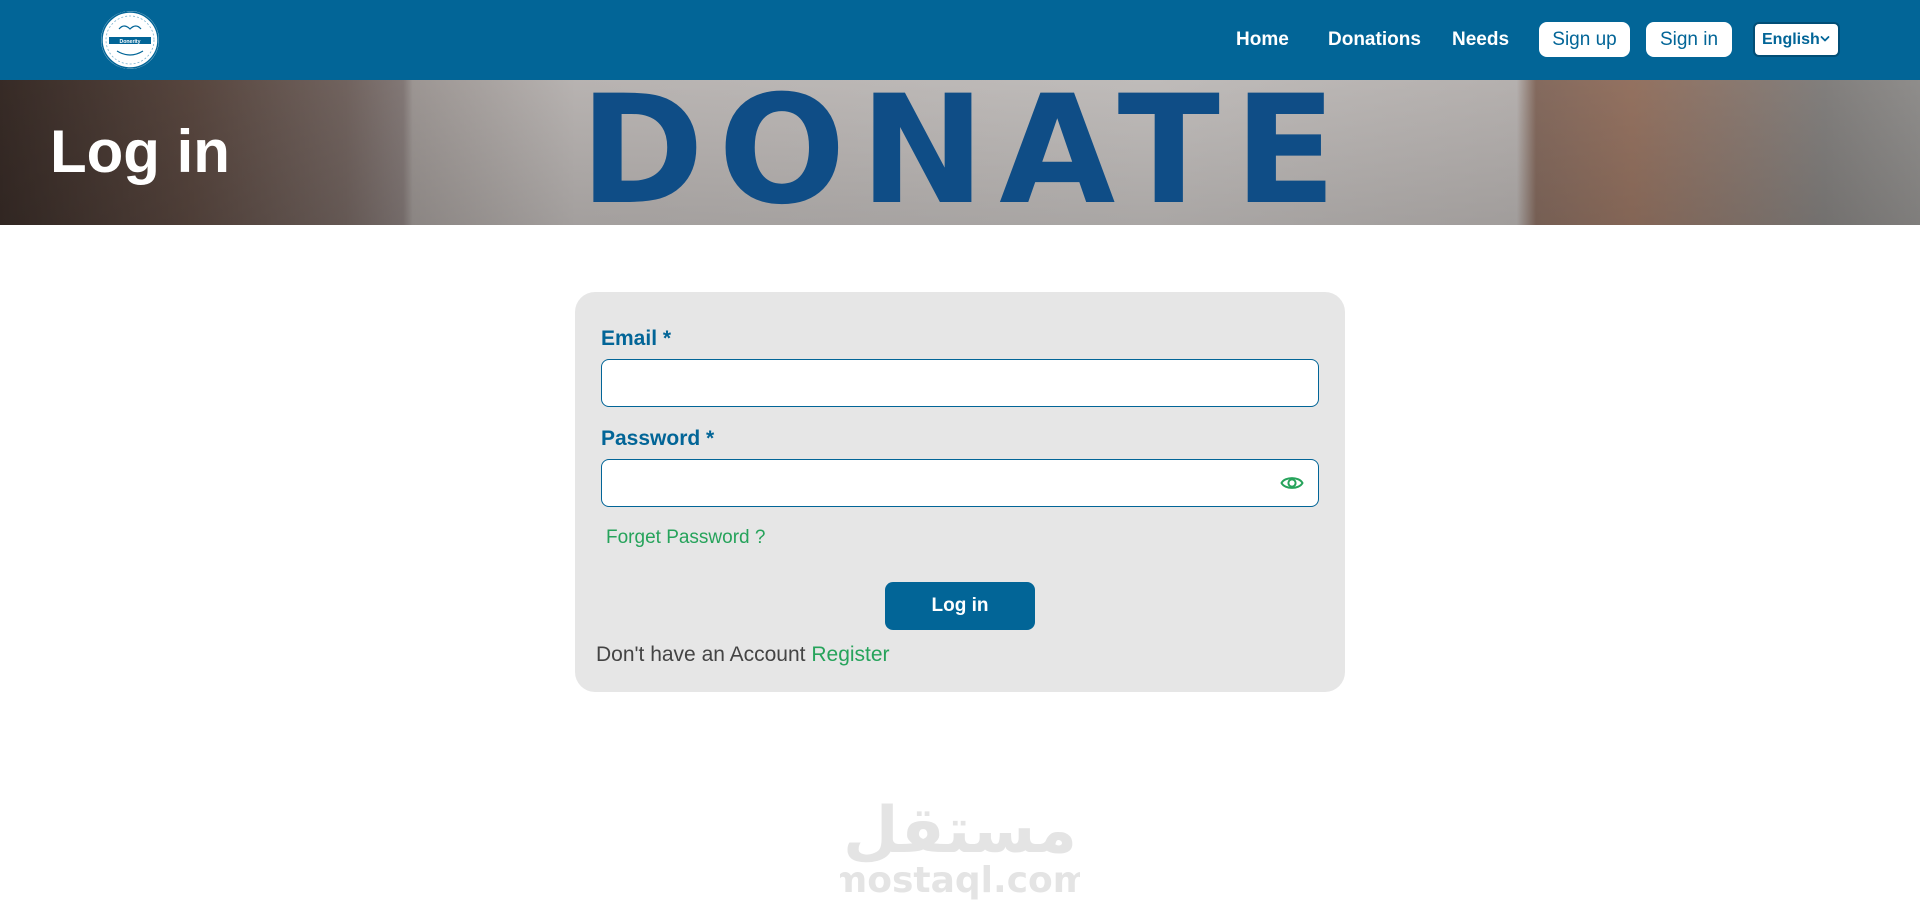  I want to click on register-link: Register, so click(850, 654).